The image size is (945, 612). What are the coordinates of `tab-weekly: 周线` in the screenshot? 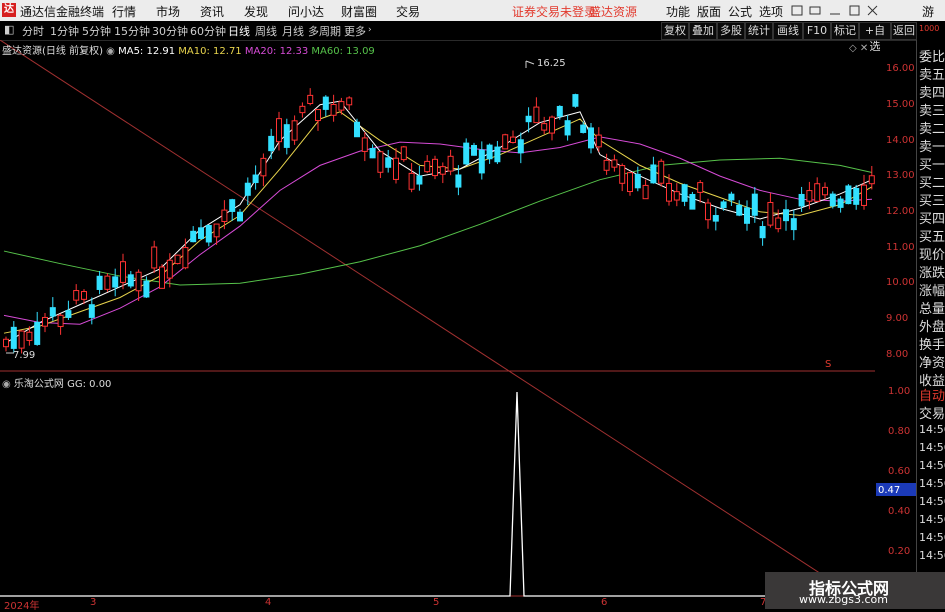 It's located at (266, 31).